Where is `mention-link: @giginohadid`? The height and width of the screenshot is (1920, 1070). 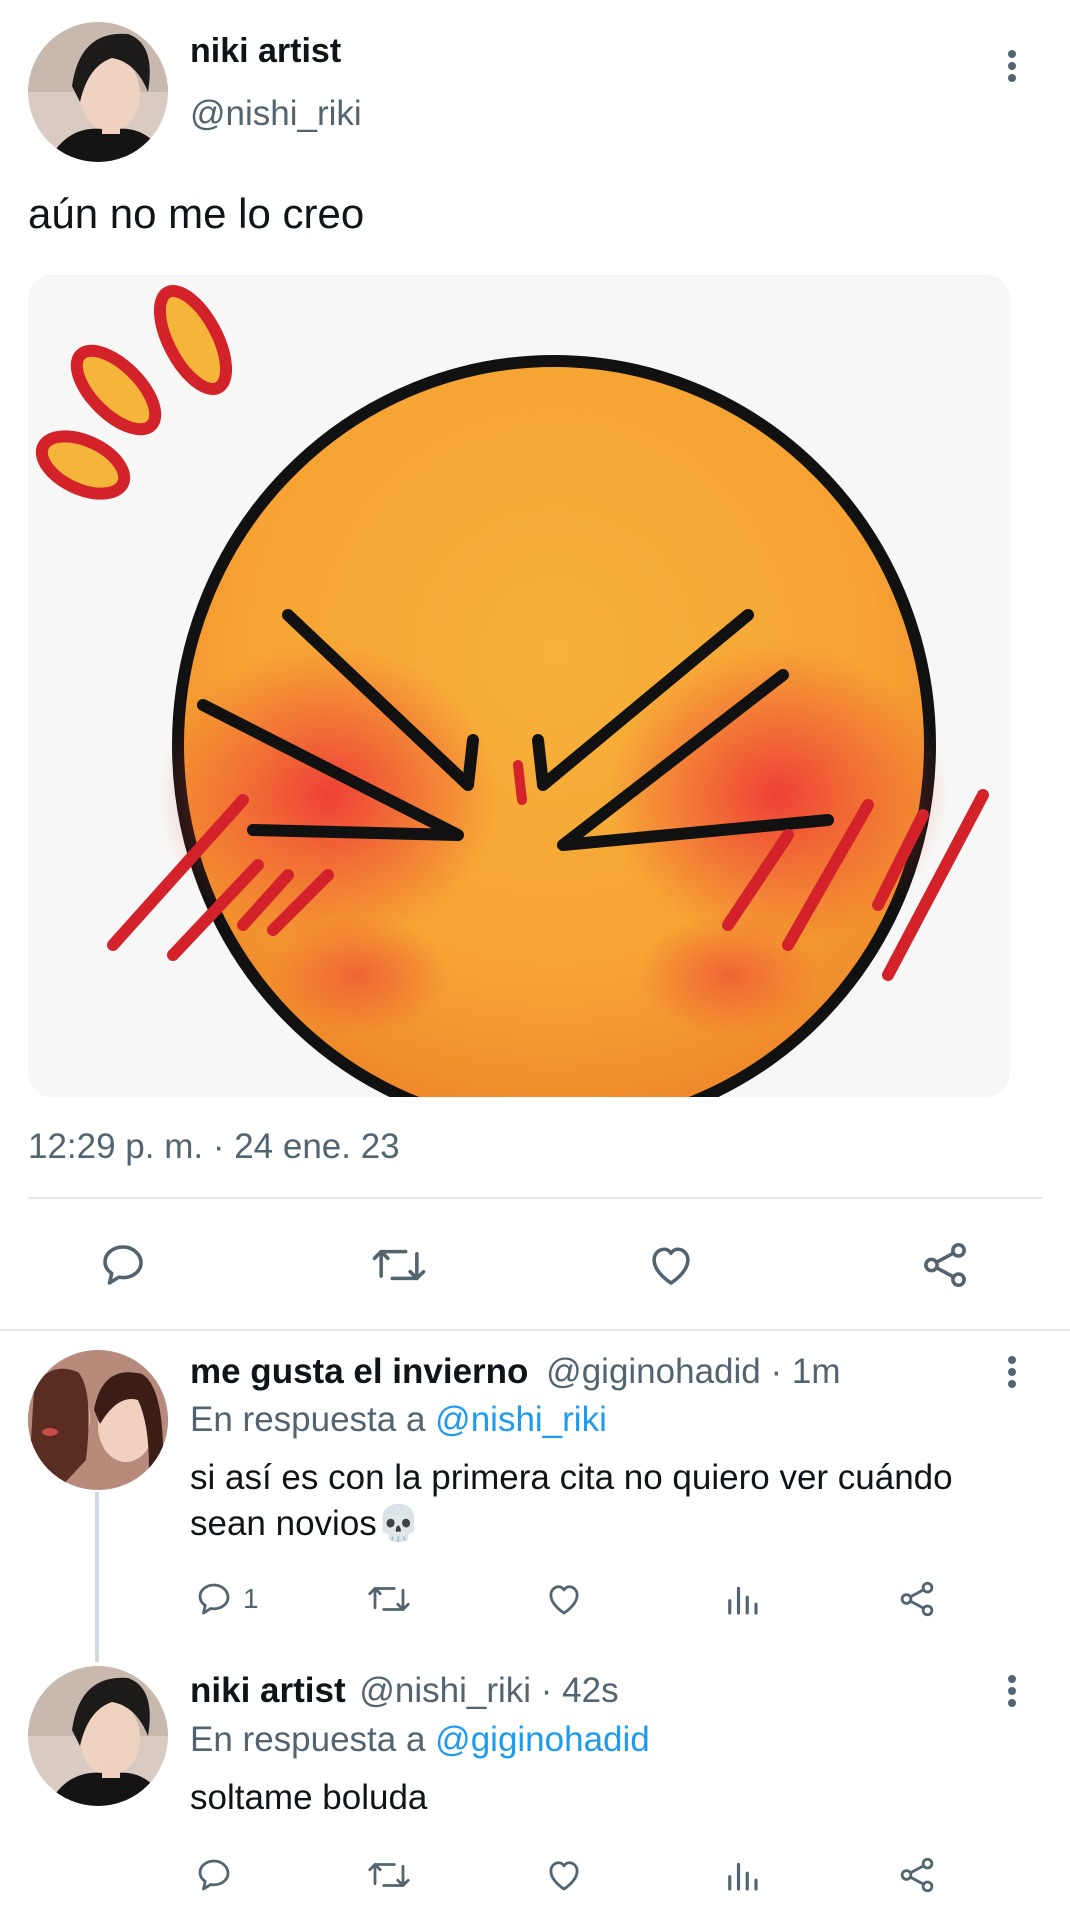
mention-link: @giginohadid is located at coordinates (542, 1739).